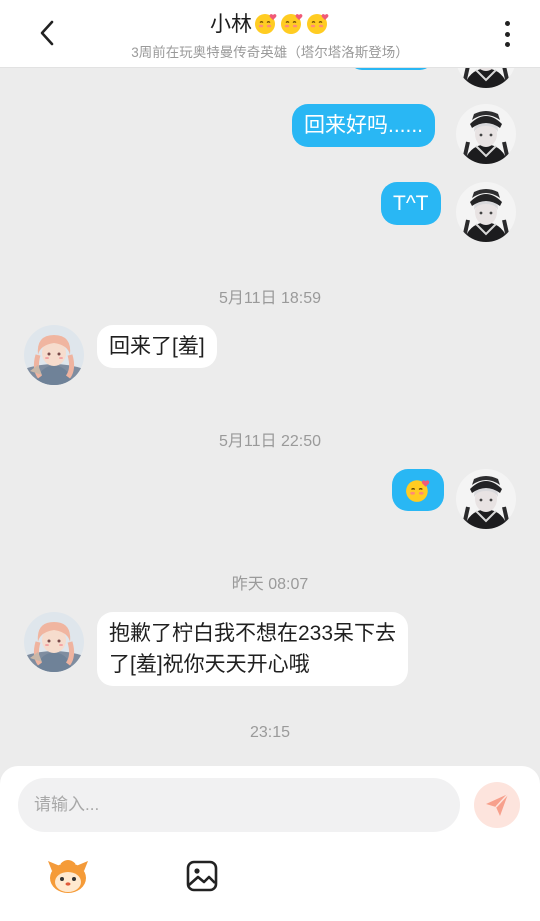 The width and height of the screenshot is (540, 921). What do you see at coordinates (253, 649) in the screenshot?
I see `message-bubble-incoming: 抱歉了柠白我不想在233呆下去 了[羞]祝你天天开心哦` at bounding box center [253, 649].